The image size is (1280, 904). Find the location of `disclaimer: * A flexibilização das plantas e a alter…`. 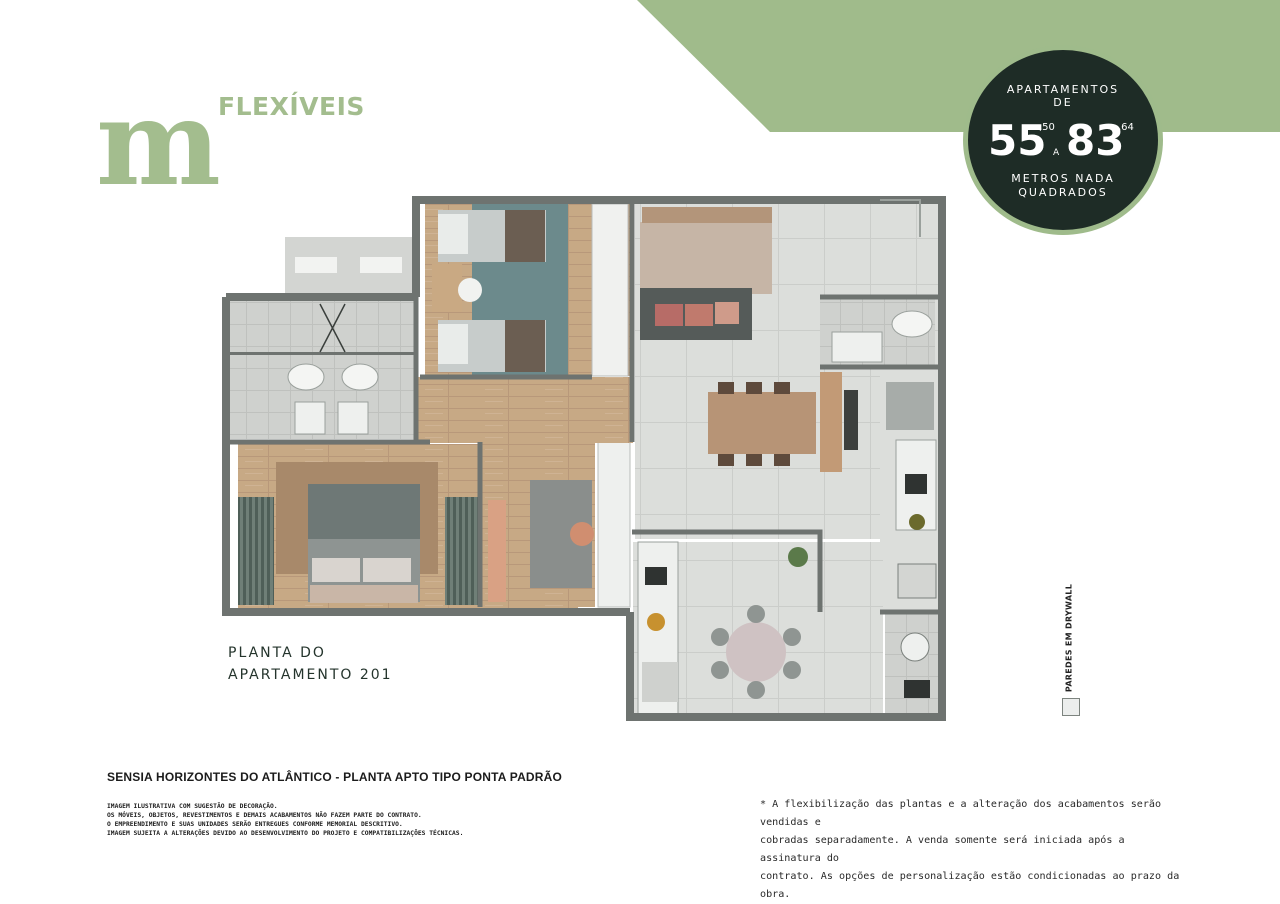

disclaimer: * A flexibilização das plantas e a alter… is located at coordinates (972, 850).